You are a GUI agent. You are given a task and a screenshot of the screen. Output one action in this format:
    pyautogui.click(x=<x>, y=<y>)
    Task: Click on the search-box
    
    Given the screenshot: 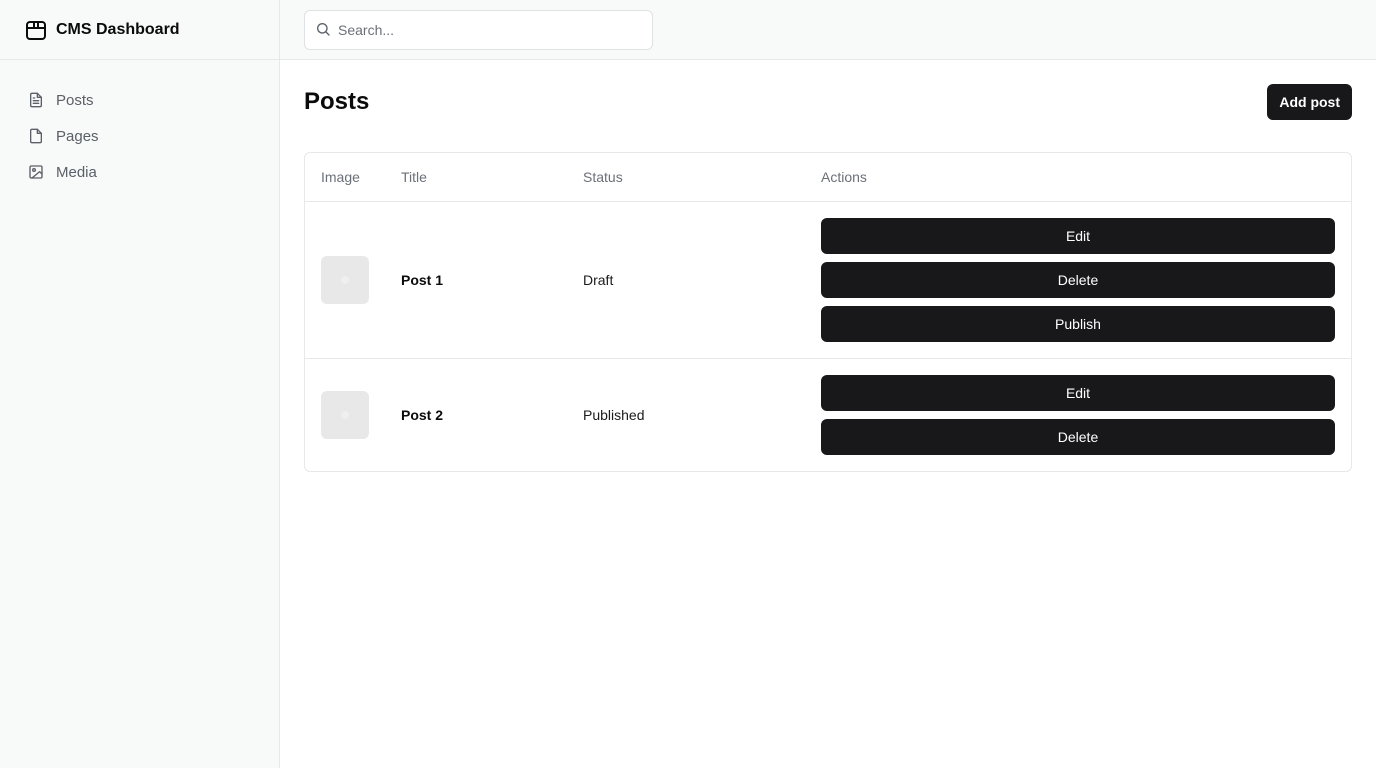 What is the action you would take?
    pyautogui.click(x=478, y=30)
    